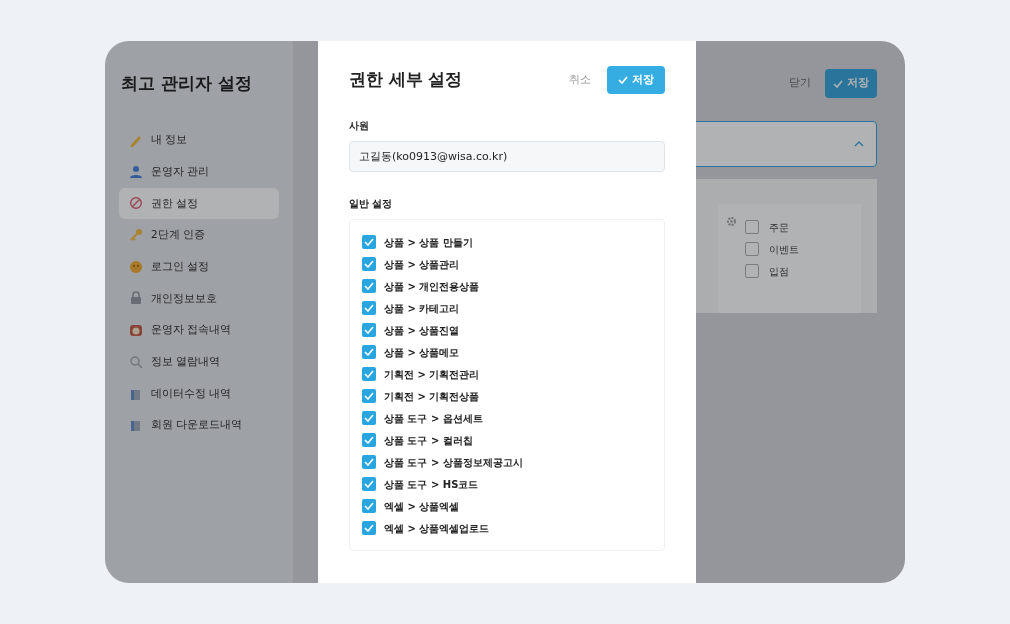 The height and width of the screenshot is (624, 1010). What do you see at coordinates (199, 140) in the screenshot?
I see `sidebar-item: 내 정보` at bounding box center [199, 140].